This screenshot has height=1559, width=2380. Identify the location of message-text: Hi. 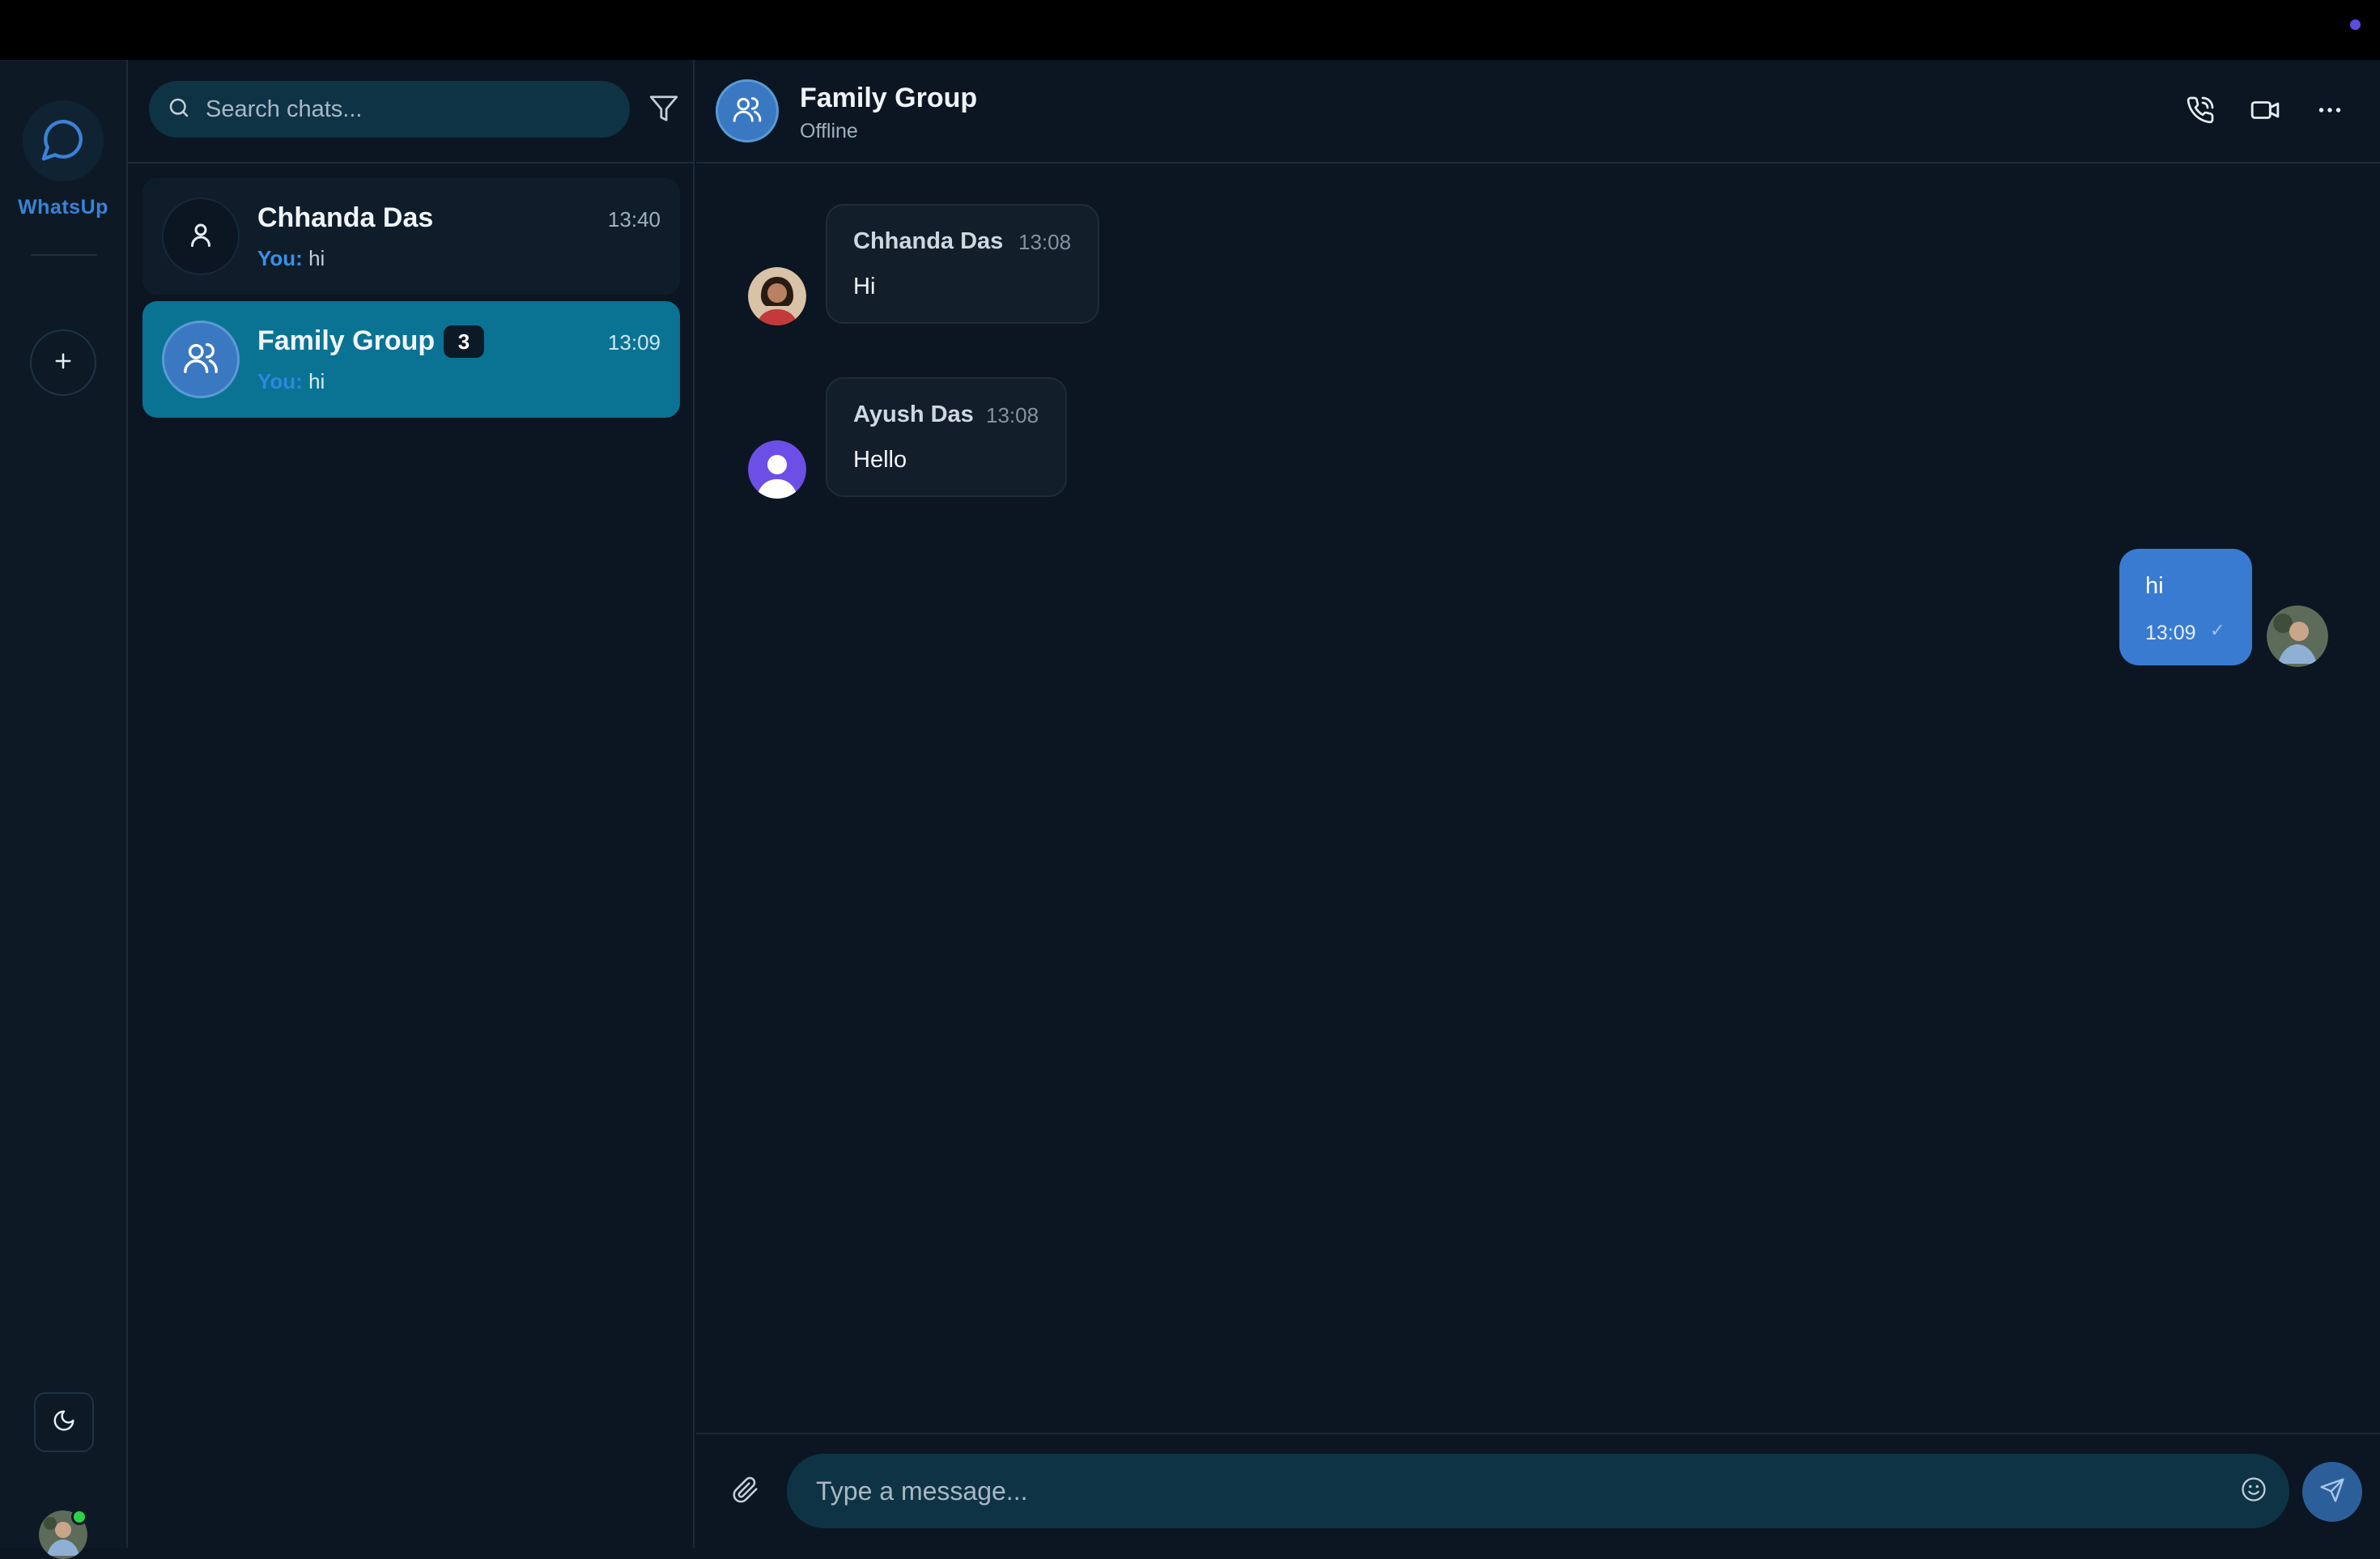
(865, 286).